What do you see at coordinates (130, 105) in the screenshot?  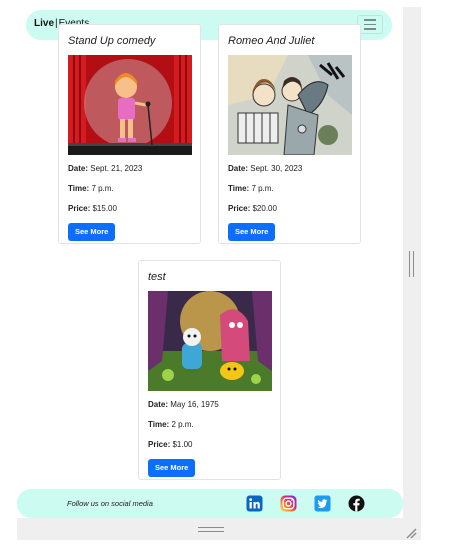 I see `stand-up-comedy-image` at bounding box center [130, 105].